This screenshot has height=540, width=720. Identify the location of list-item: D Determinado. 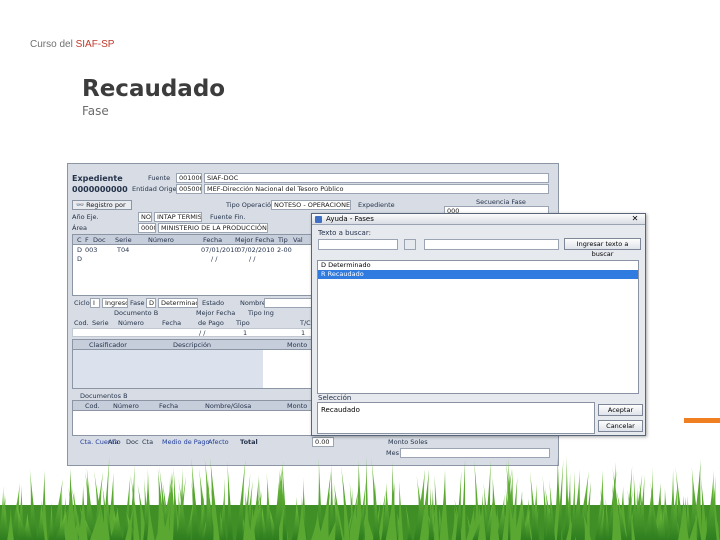
(478, 265).